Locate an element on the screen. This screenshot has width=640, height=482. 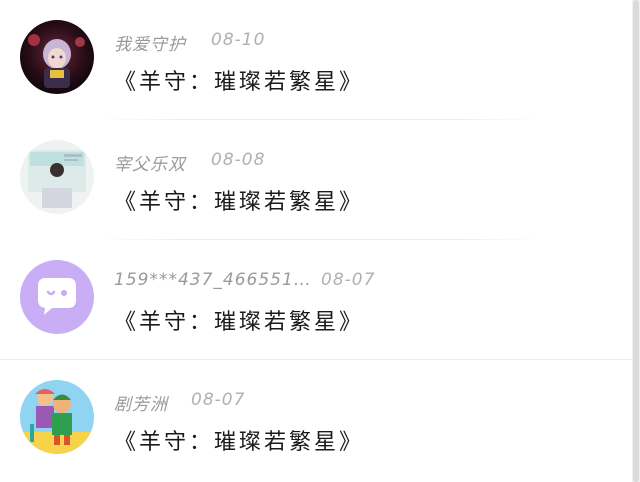
comment-username: 宰父乐双 is located at coordinates (150, 162).